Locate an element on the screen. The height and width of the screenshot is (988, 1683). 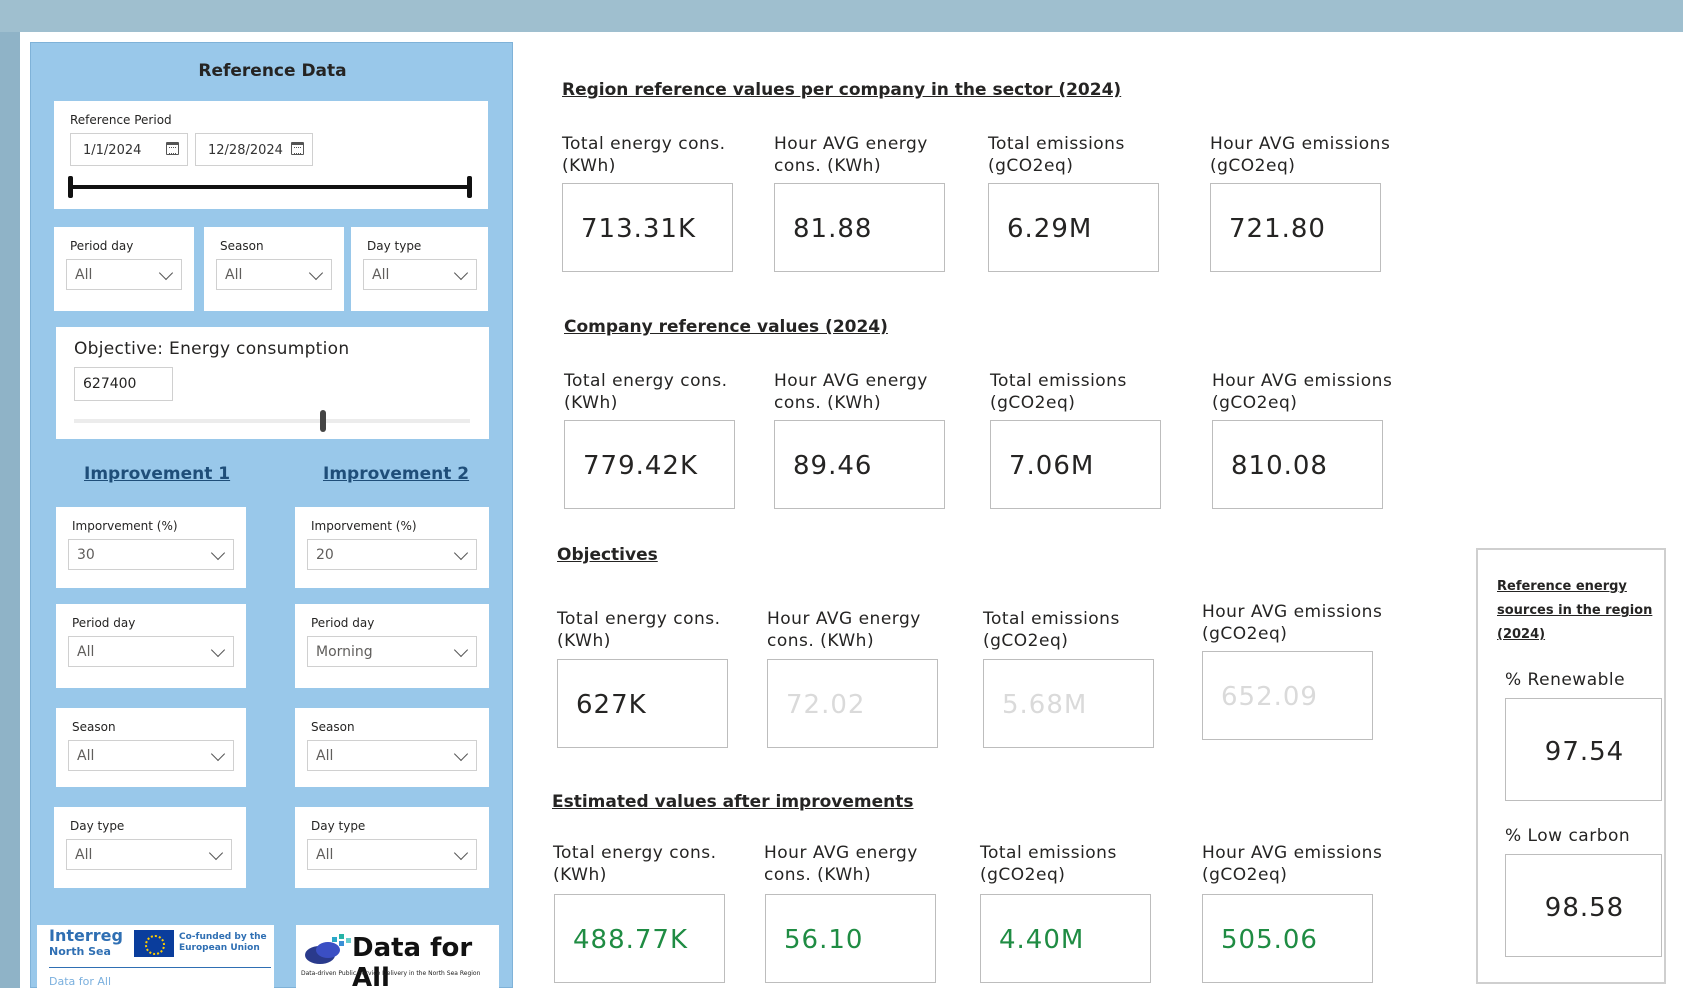
eu-flag-icon is located at coordinates (154, 943).